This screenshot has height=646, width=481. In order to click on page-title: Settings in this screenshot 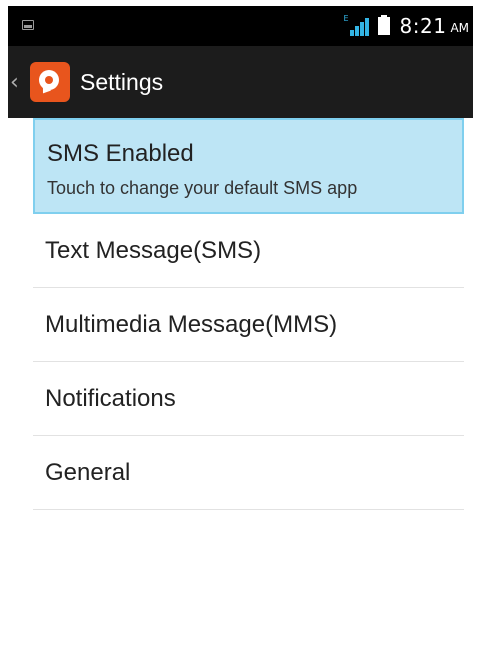, I will do `click(122, 81)`.